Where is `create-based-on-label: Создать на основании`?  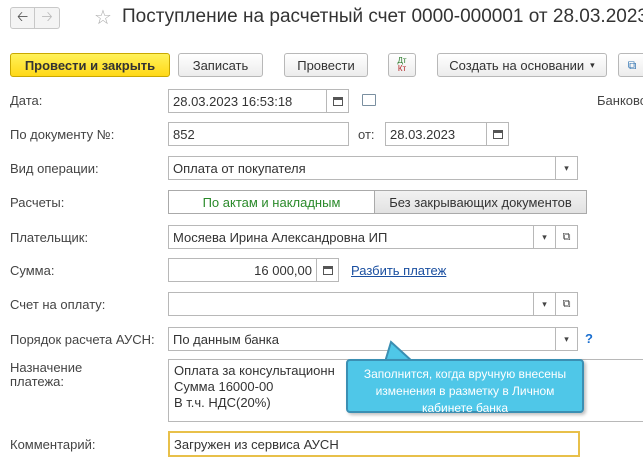
create-based-on-label: Создать на основании is located at coordinates (517, 65).